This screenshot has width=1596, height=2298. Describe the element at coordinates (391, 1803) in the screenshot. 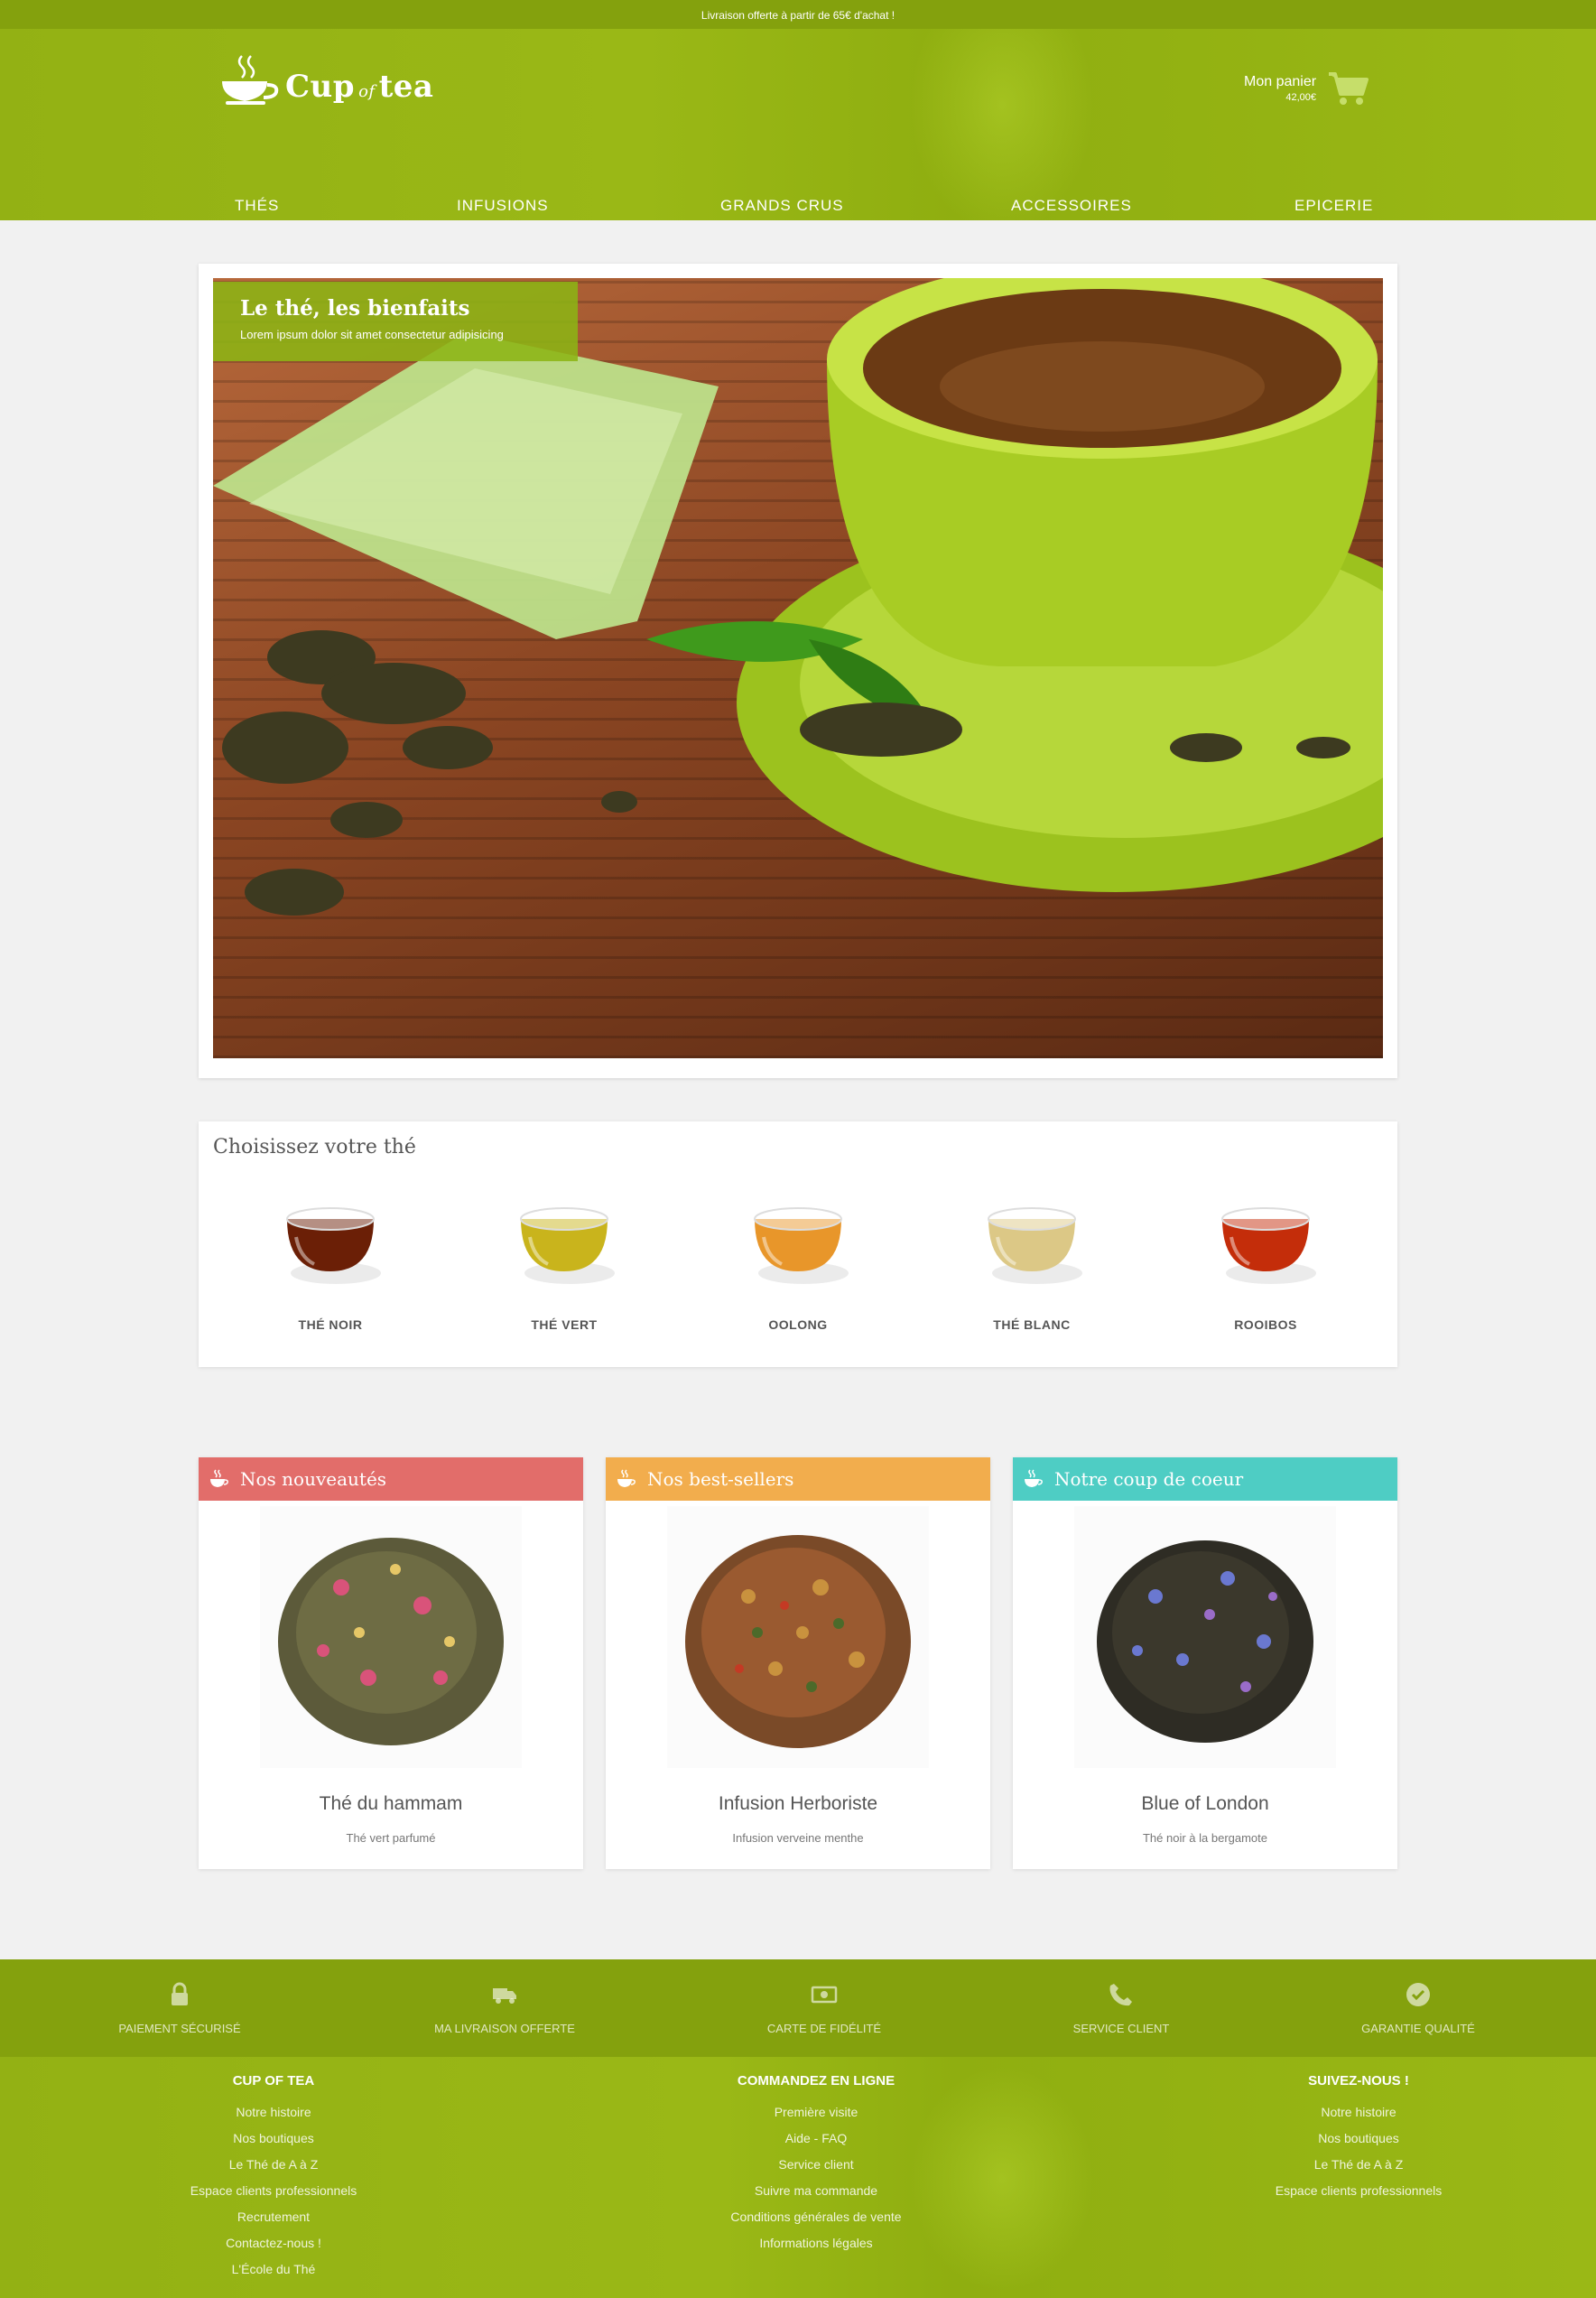

I see `product-name: Thé du hammam` at that location.